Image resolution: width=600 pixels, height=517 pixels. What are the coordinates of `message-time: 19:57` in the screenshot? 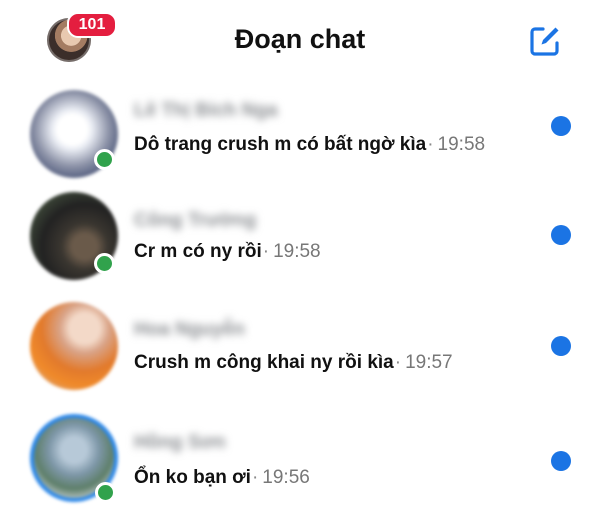 It's located at (429, 362).